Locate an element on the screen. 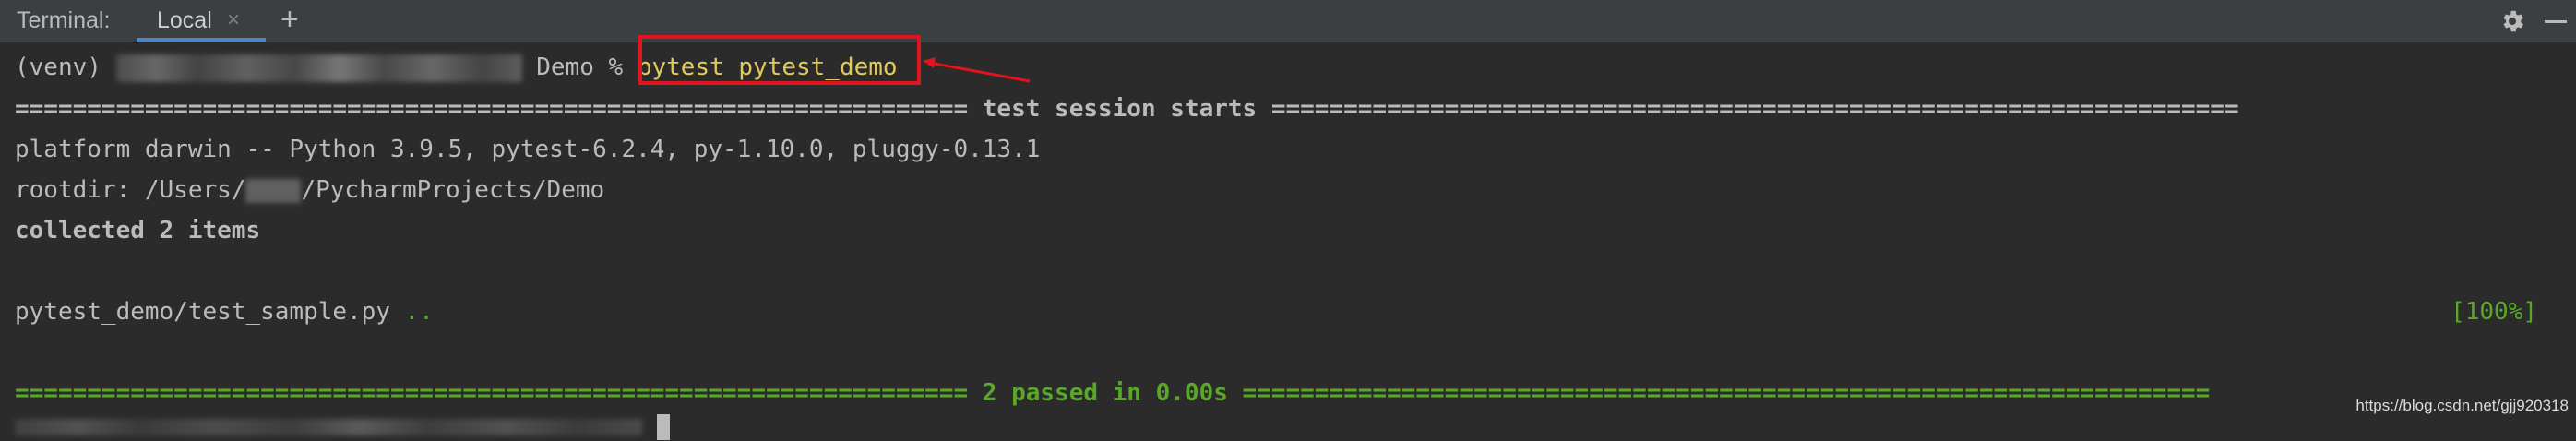  add-terminal-icon: + is located at coordinates (289, 20).